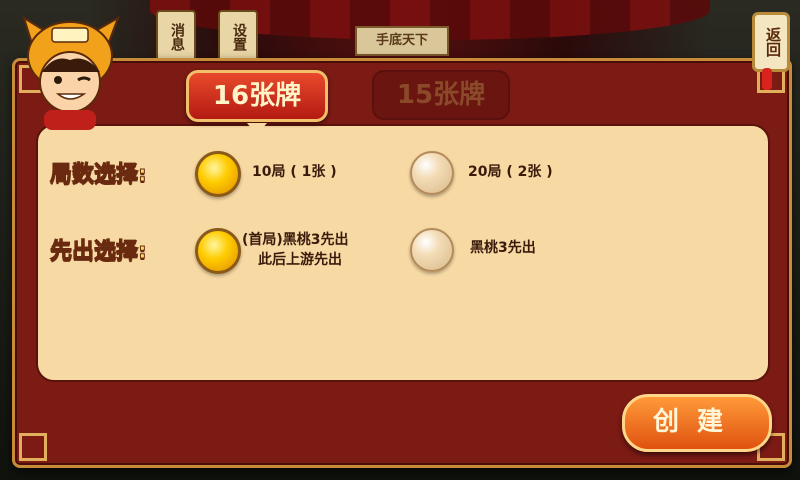 Image resolution: width=800 pixels, height=480 pixels. Describe the element at coordinates (218, 174) in the screenshot. I see `radio-10-rounds` at that location.